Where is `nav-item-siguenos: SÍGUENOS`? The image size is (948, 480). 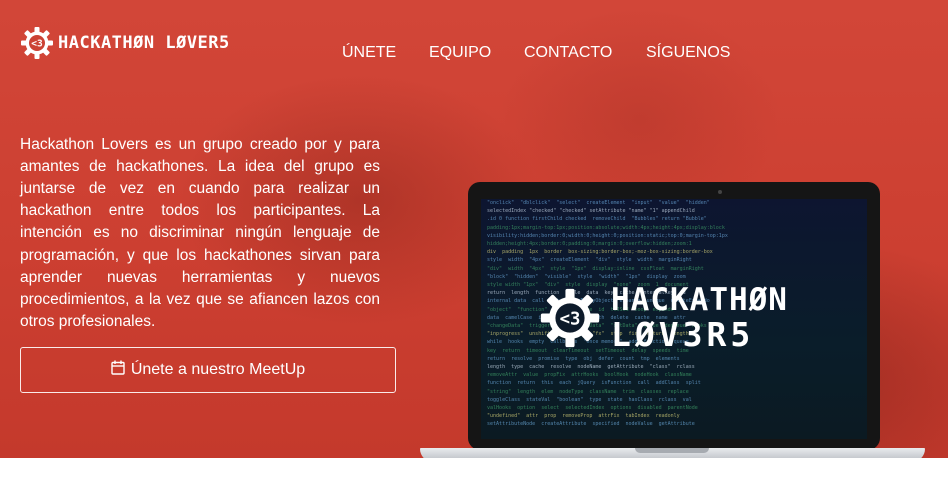 nav-item-siguenos: SÍGUENOS is located at coordinates (688, 53).